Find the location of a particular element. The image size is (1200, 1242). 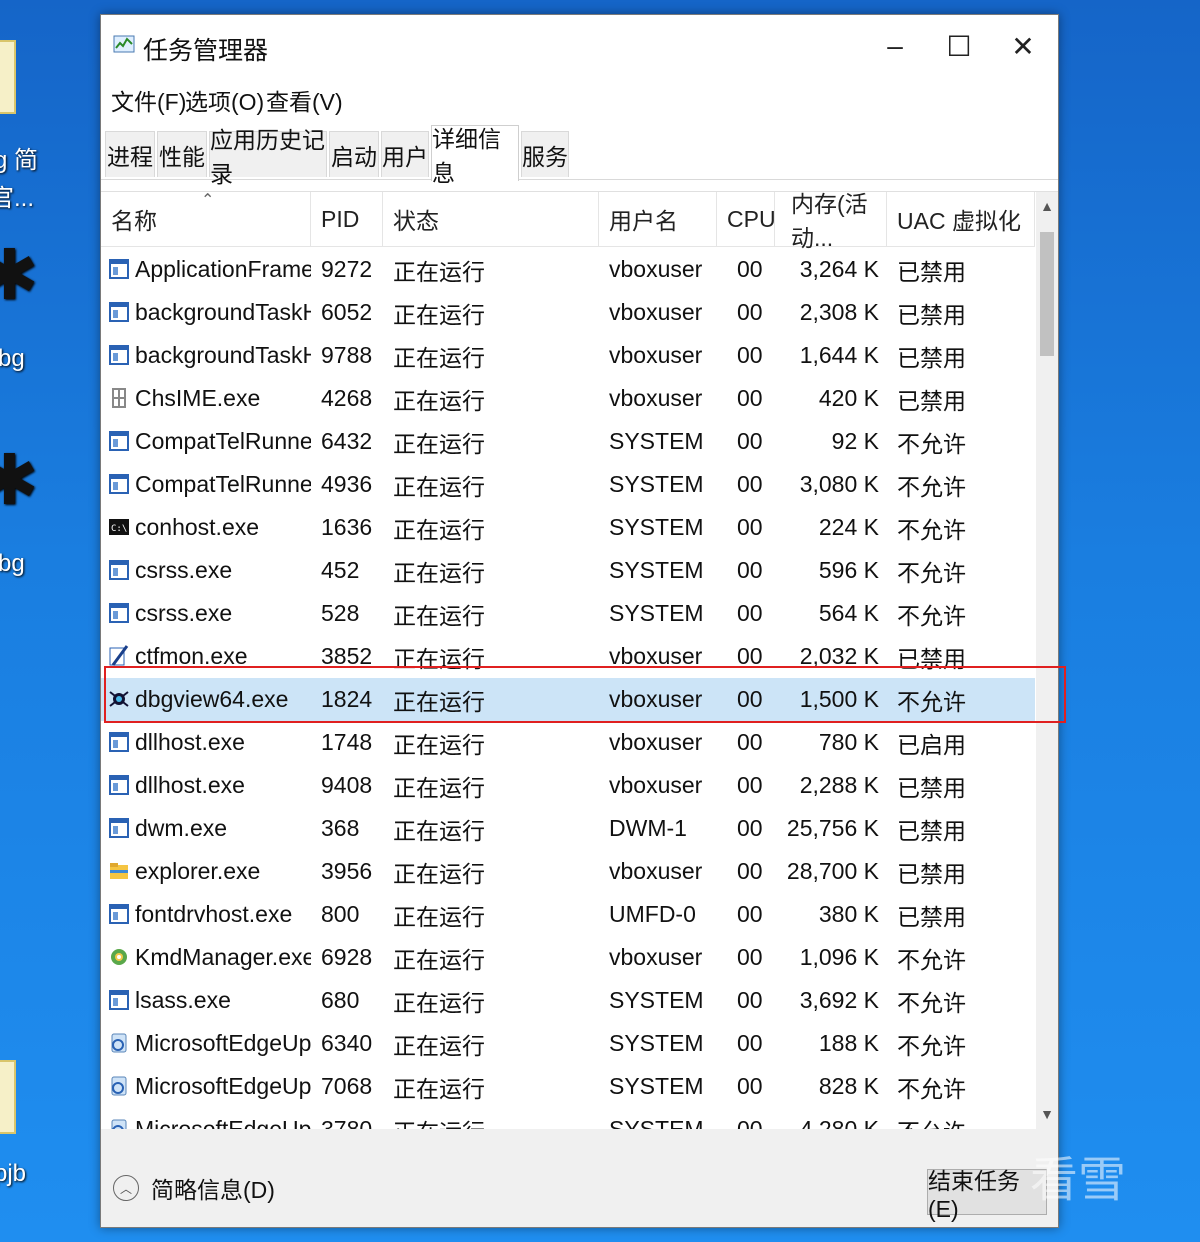

folder-icon is located at coordinates (119, 871).